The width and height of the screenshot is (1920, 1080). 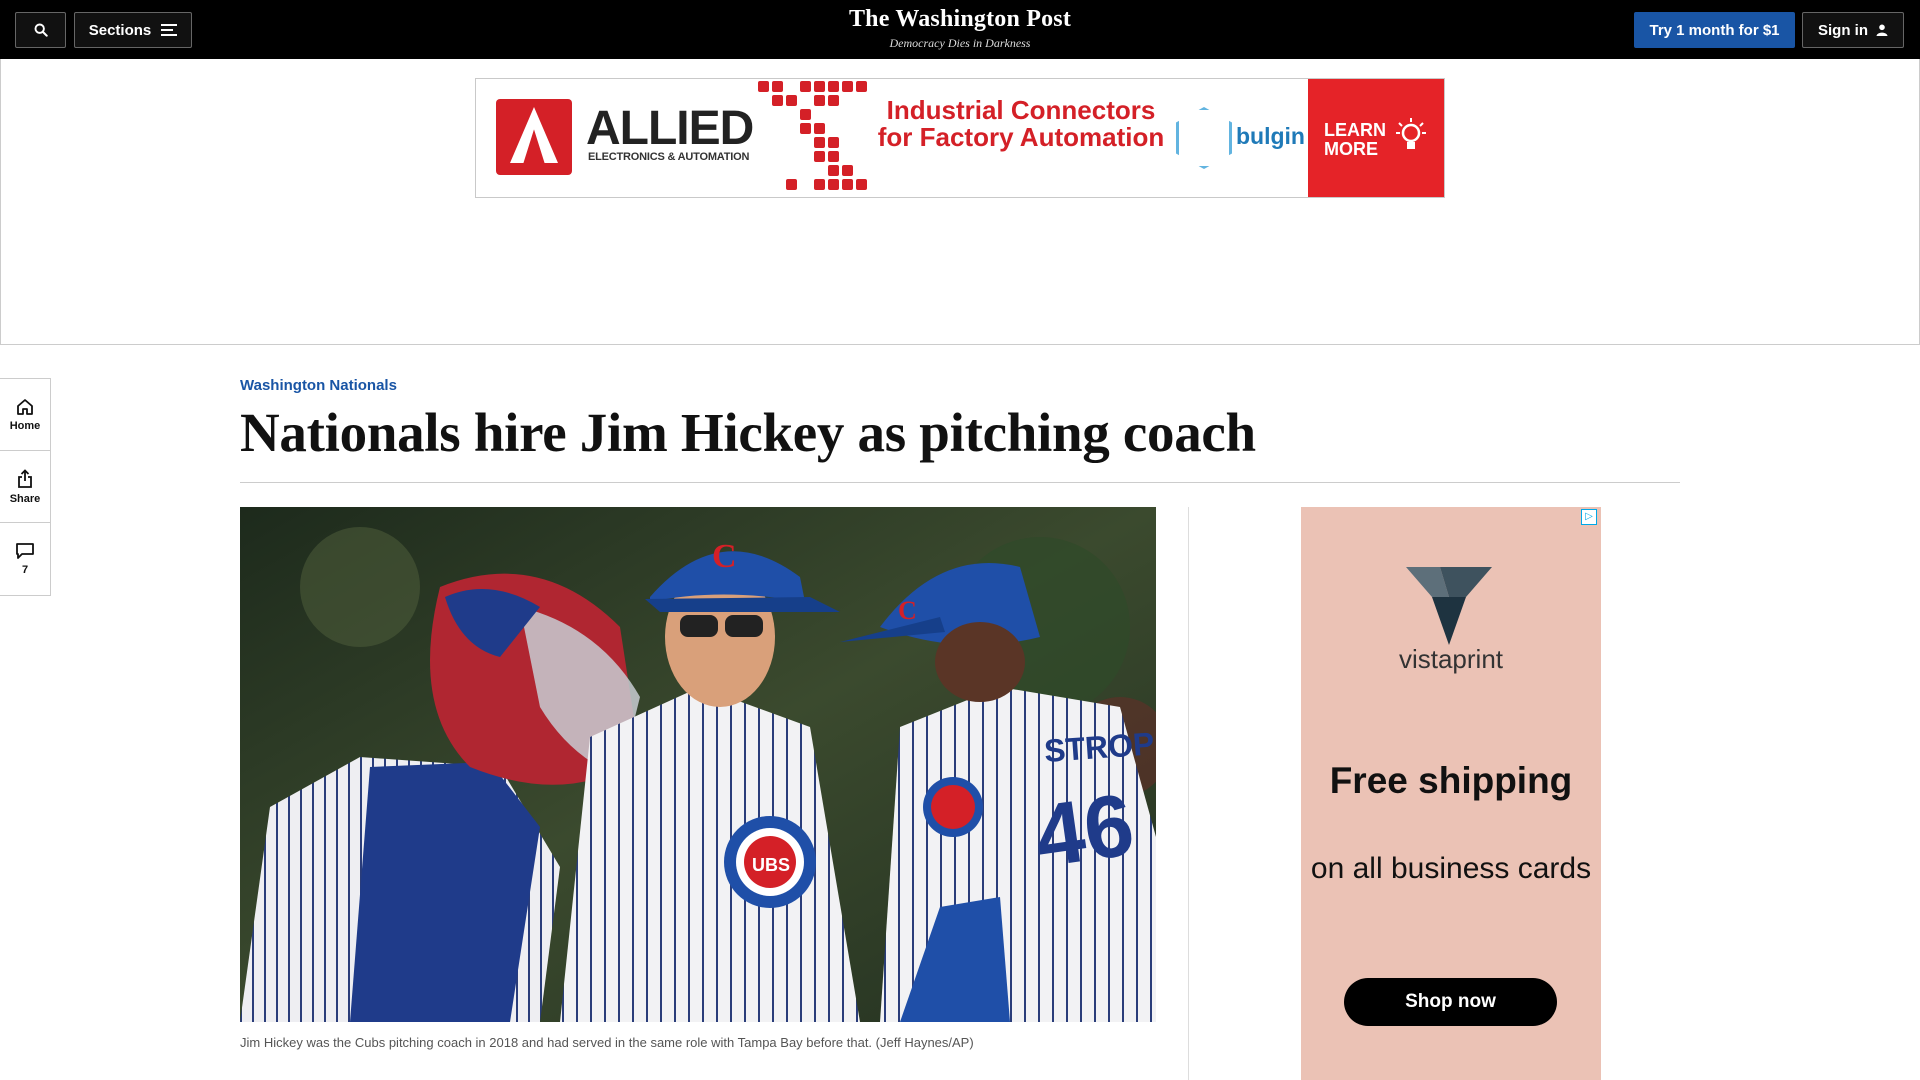 What do you see at coordinates (318, 385) in the screenshot?
I see `article-section-kicker: Washington Nationals` at bounding box center [318, 385].